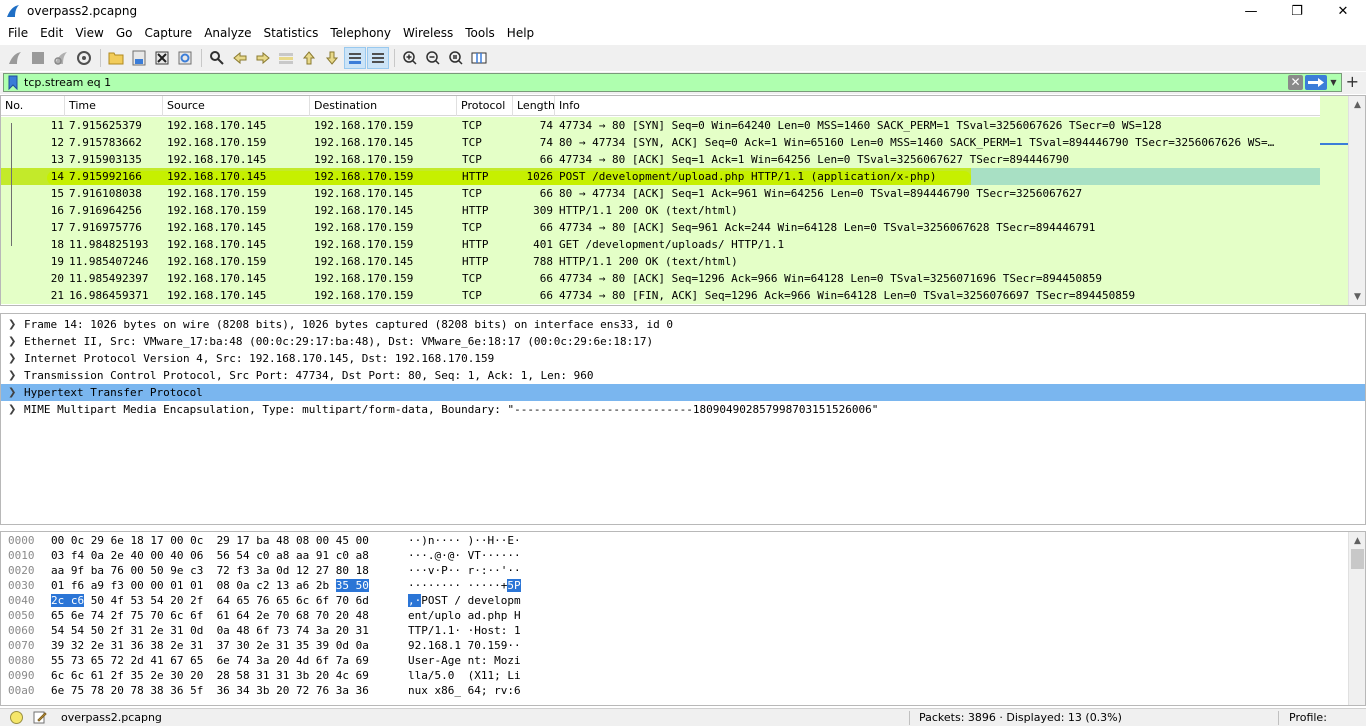  What do you see at coordinates (1297, 11) in the screenshot?
I see `restore-button: ❐` at bounding box center [1297, 11].